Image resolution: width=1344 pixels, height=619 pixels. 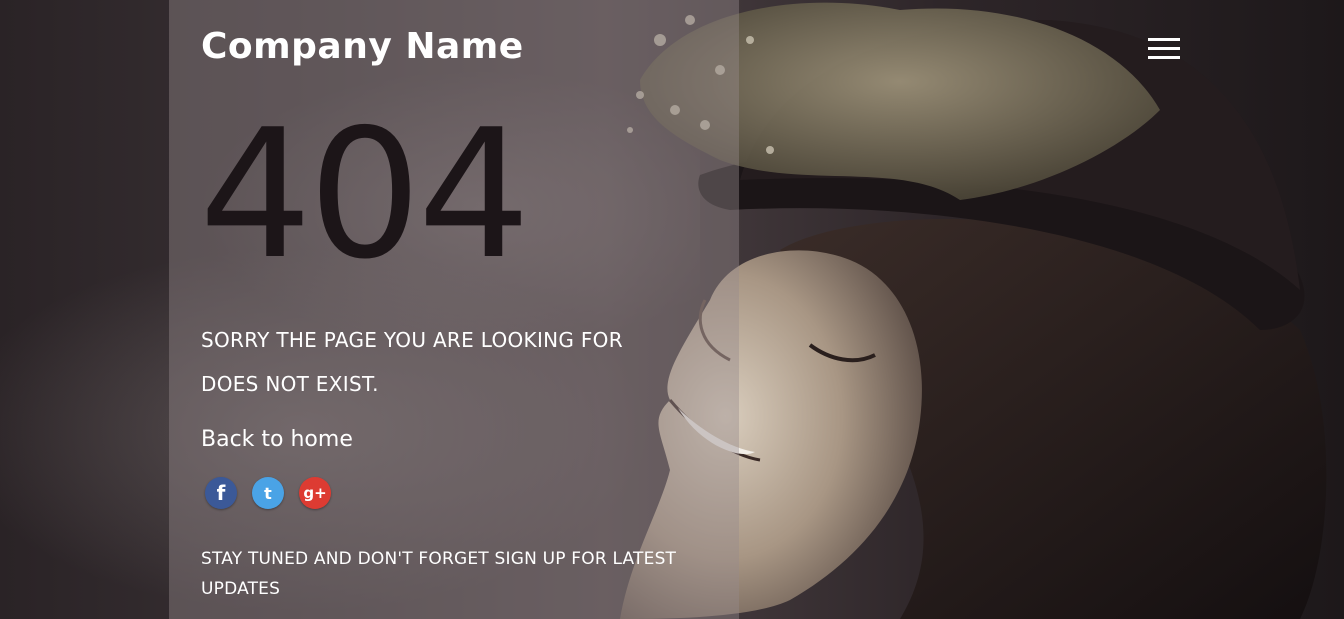 I want to click on company-name-logo: Company Name, so click(x=362, y=47).